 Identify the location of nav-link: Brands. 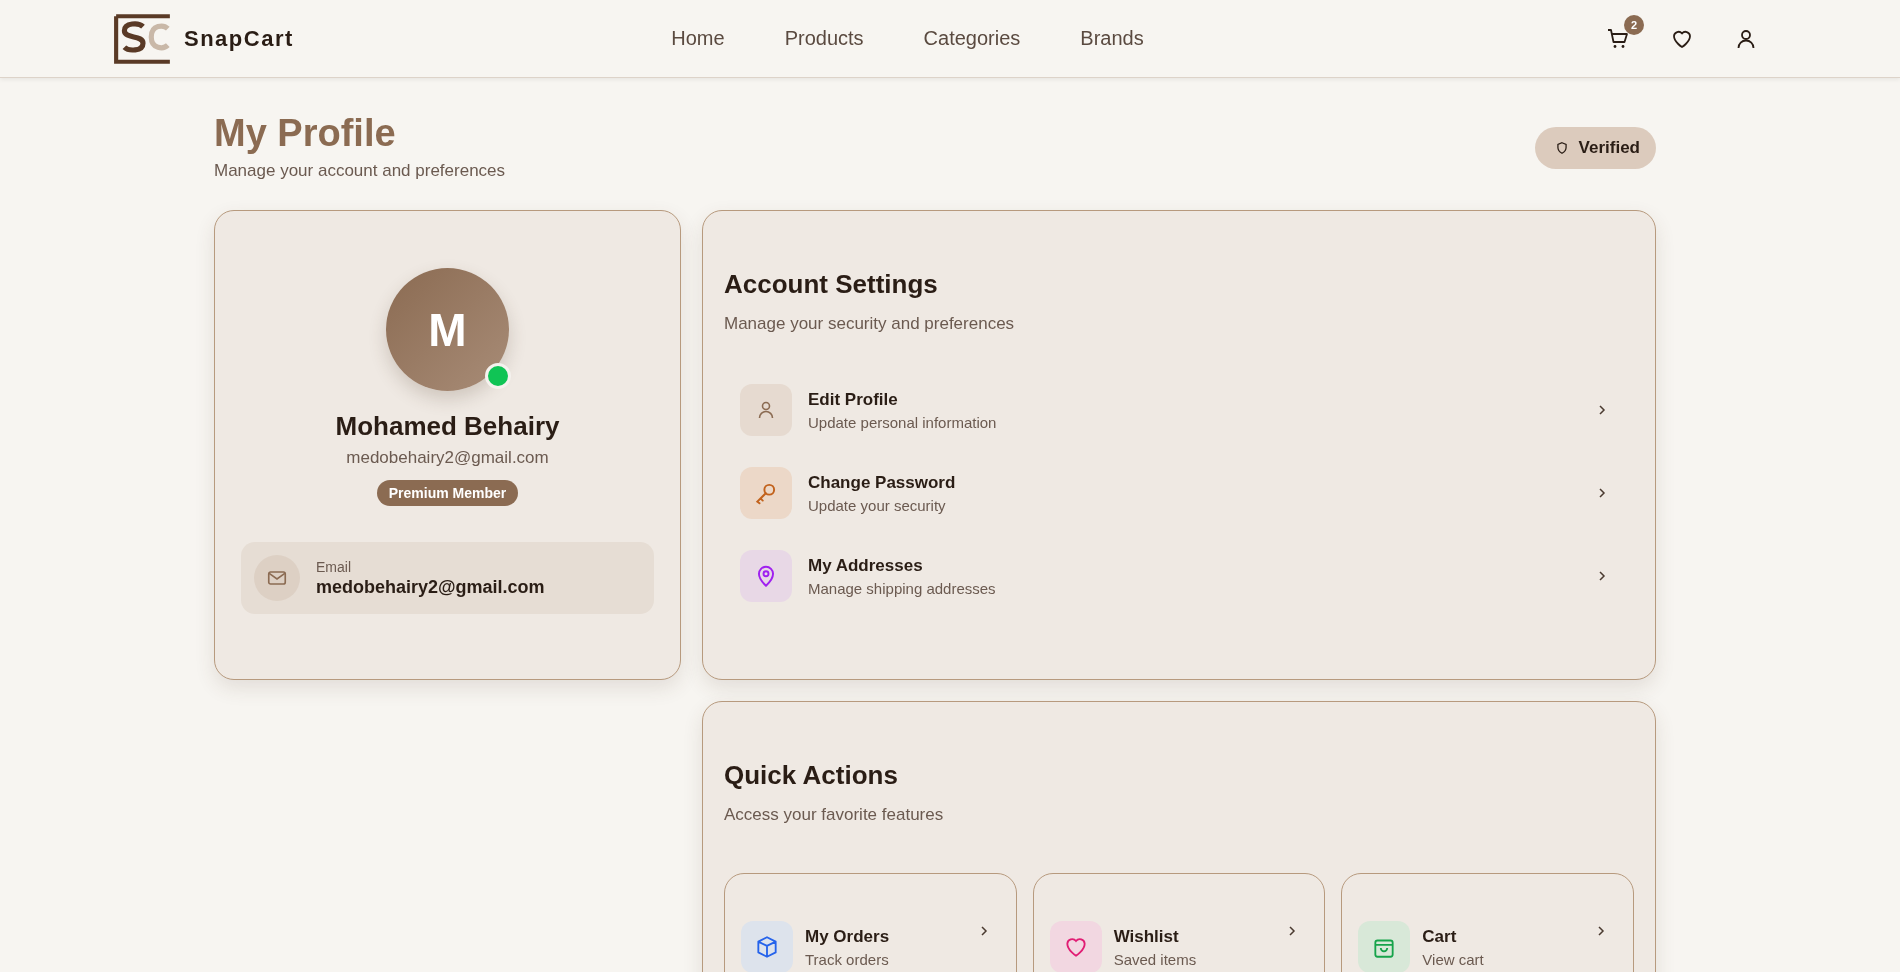
(1112, 38).